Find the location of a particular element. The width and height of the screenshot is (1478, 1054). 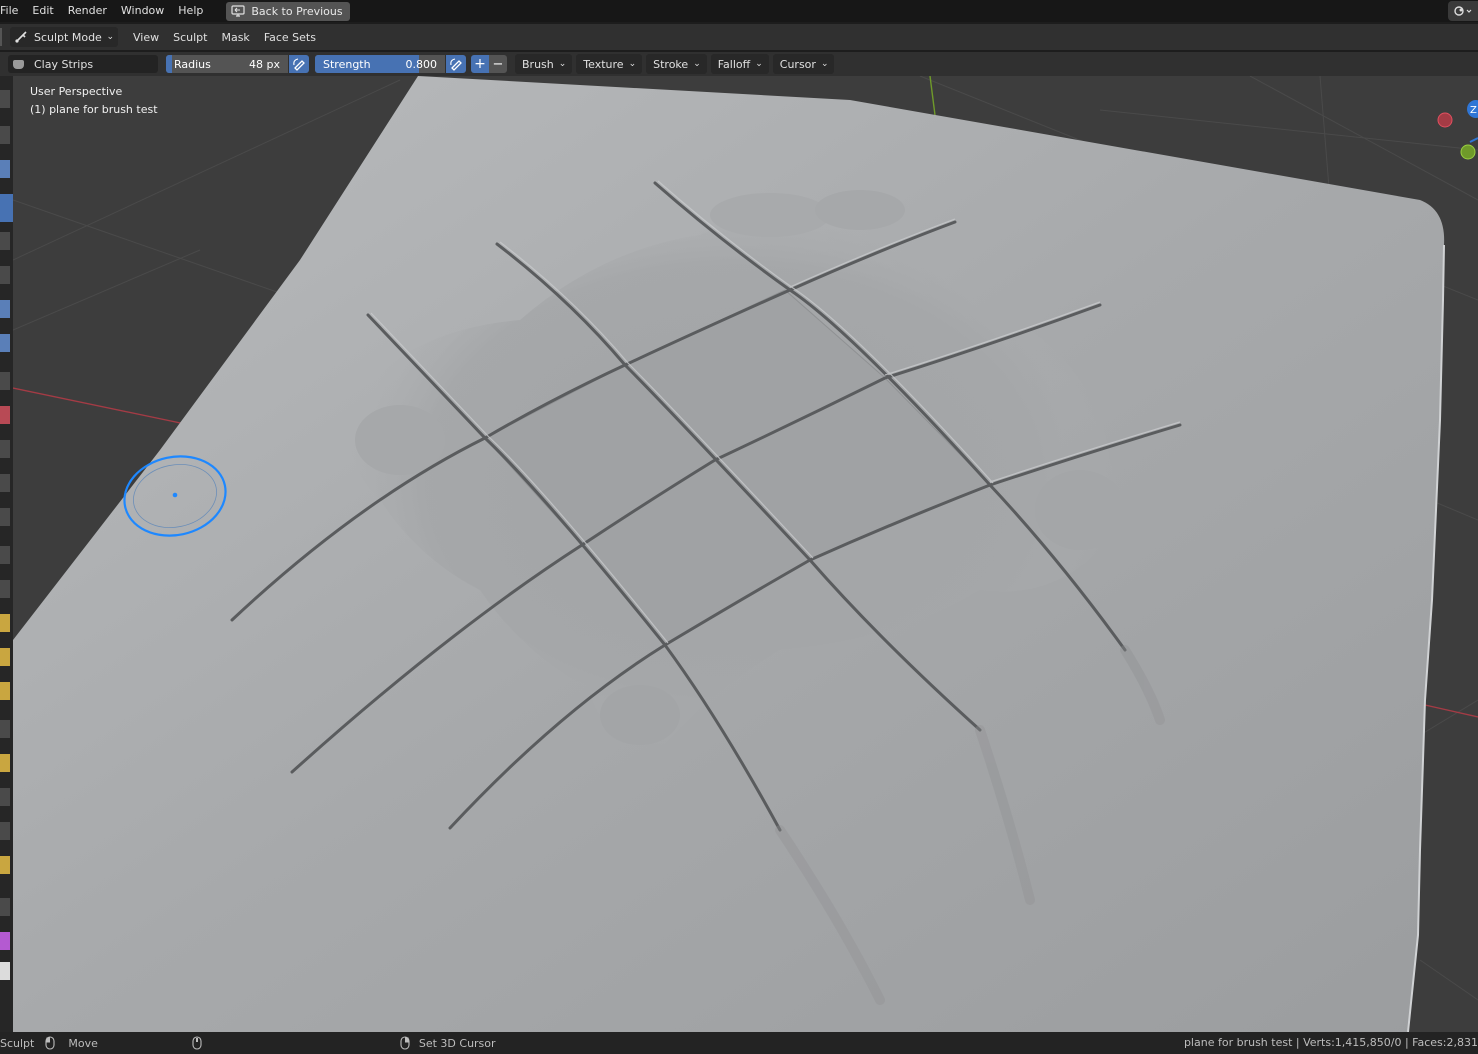

mouse-left-icon is located at coordinates (50, 1043).